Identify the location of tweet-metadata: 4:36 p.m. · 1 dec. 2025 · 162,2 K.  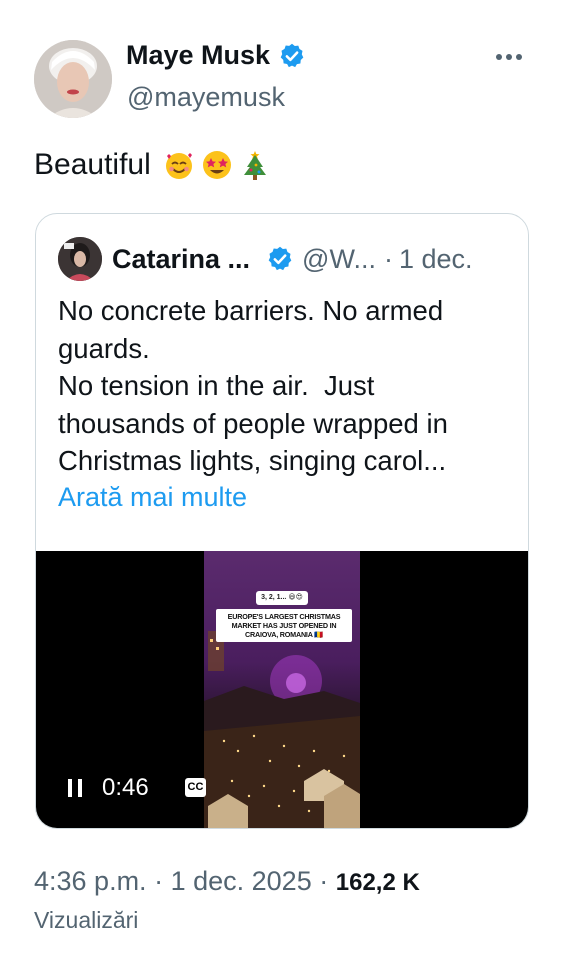
(227, 881).